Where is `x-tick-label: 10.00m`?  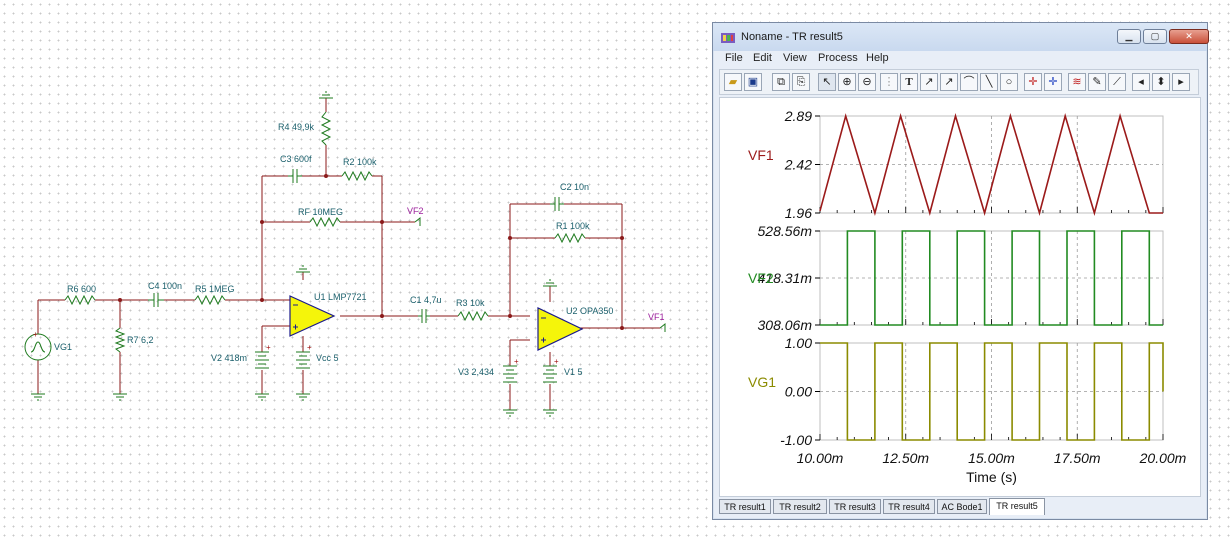
x-tick-label: 10.00m is located at coordinates (820, 458).